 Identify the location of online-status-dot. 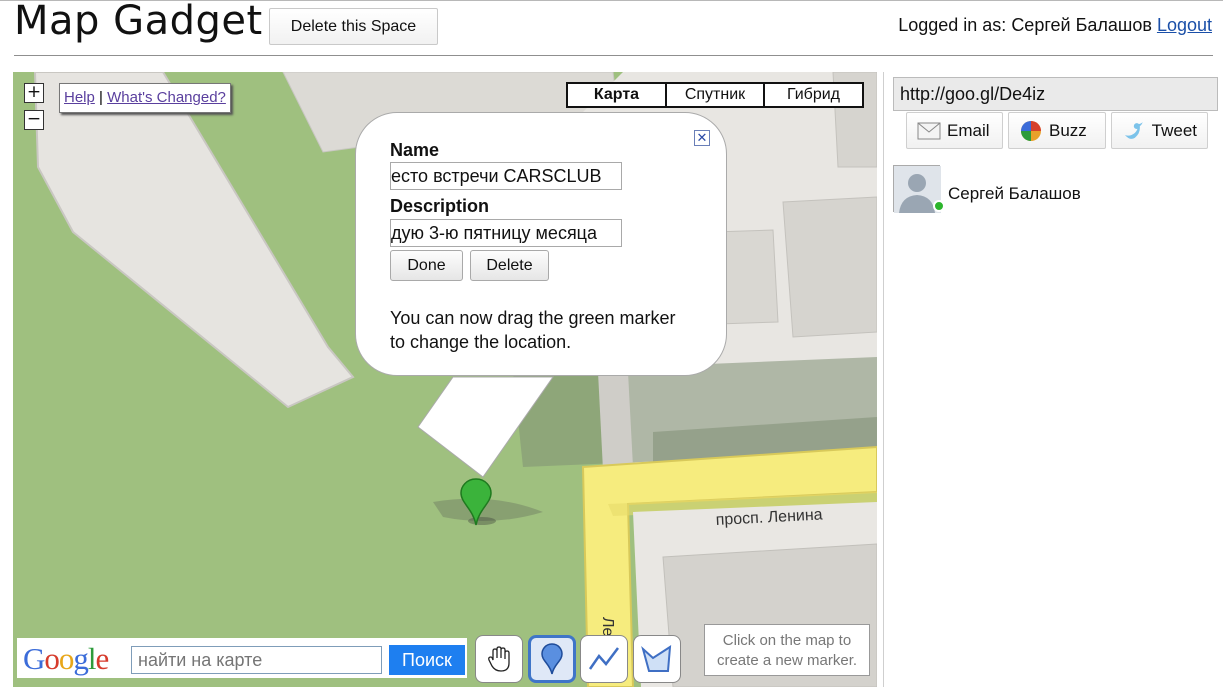
(939, 206).